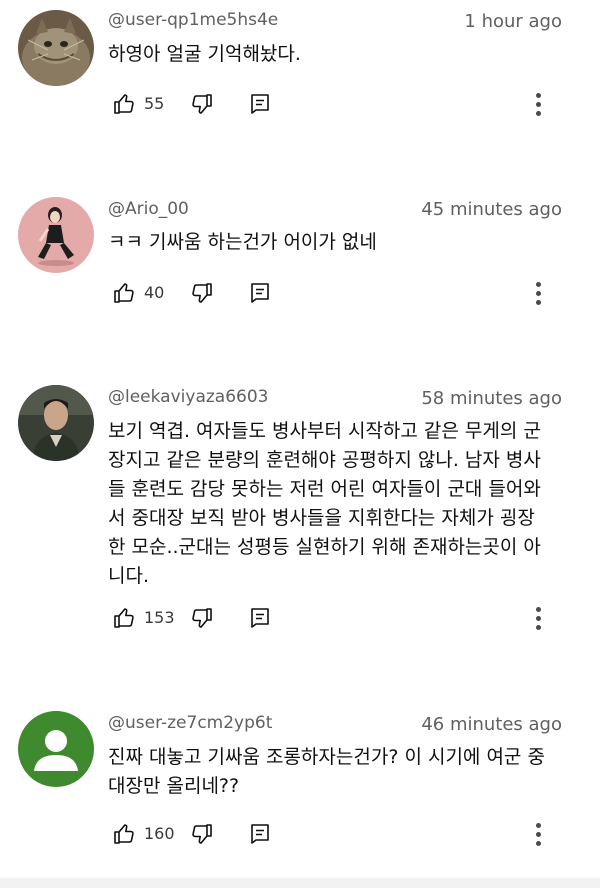 This screenshot has height=888, width=600. Describe the element at coordinates (204, 54) in the screenshot. I see `comment-text: 하영아 얼굴 기억해놨다.` at that location.